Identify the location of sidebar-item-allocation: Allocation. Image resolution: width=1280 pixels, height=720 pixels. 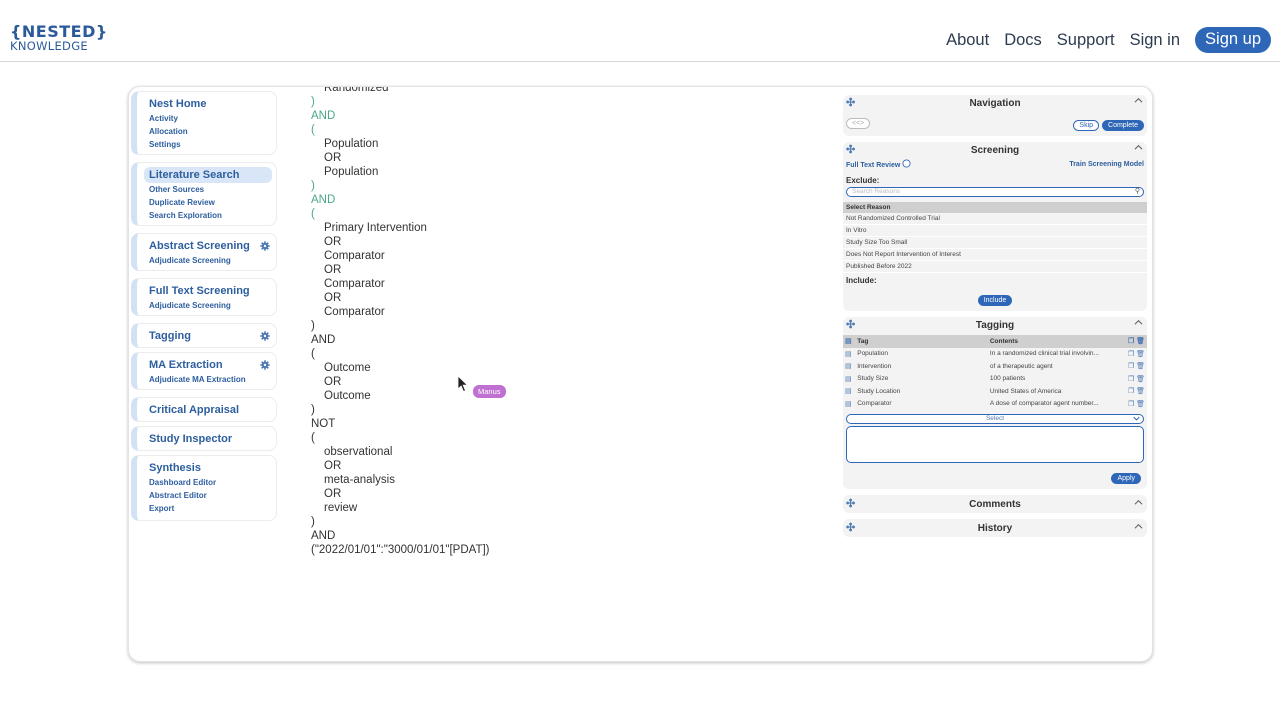
(212, 131).